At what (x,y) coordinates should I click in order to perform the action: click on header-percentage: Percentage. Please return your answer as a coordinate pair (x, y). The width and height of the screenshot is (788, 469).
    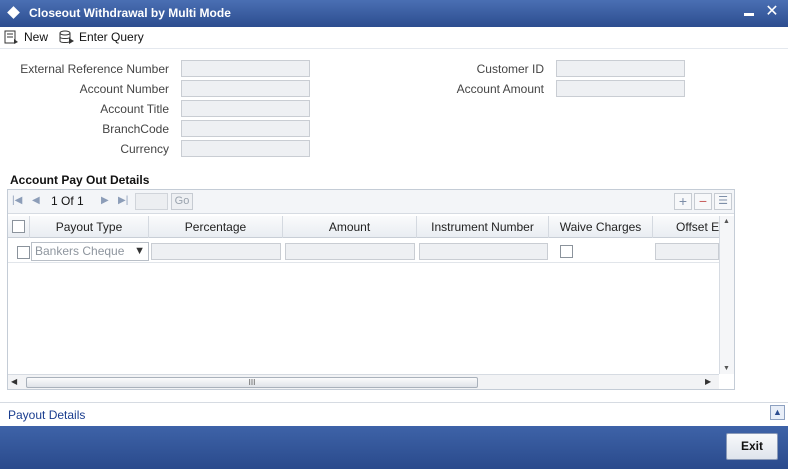
    Looking at the image, I should click on (216, 227).